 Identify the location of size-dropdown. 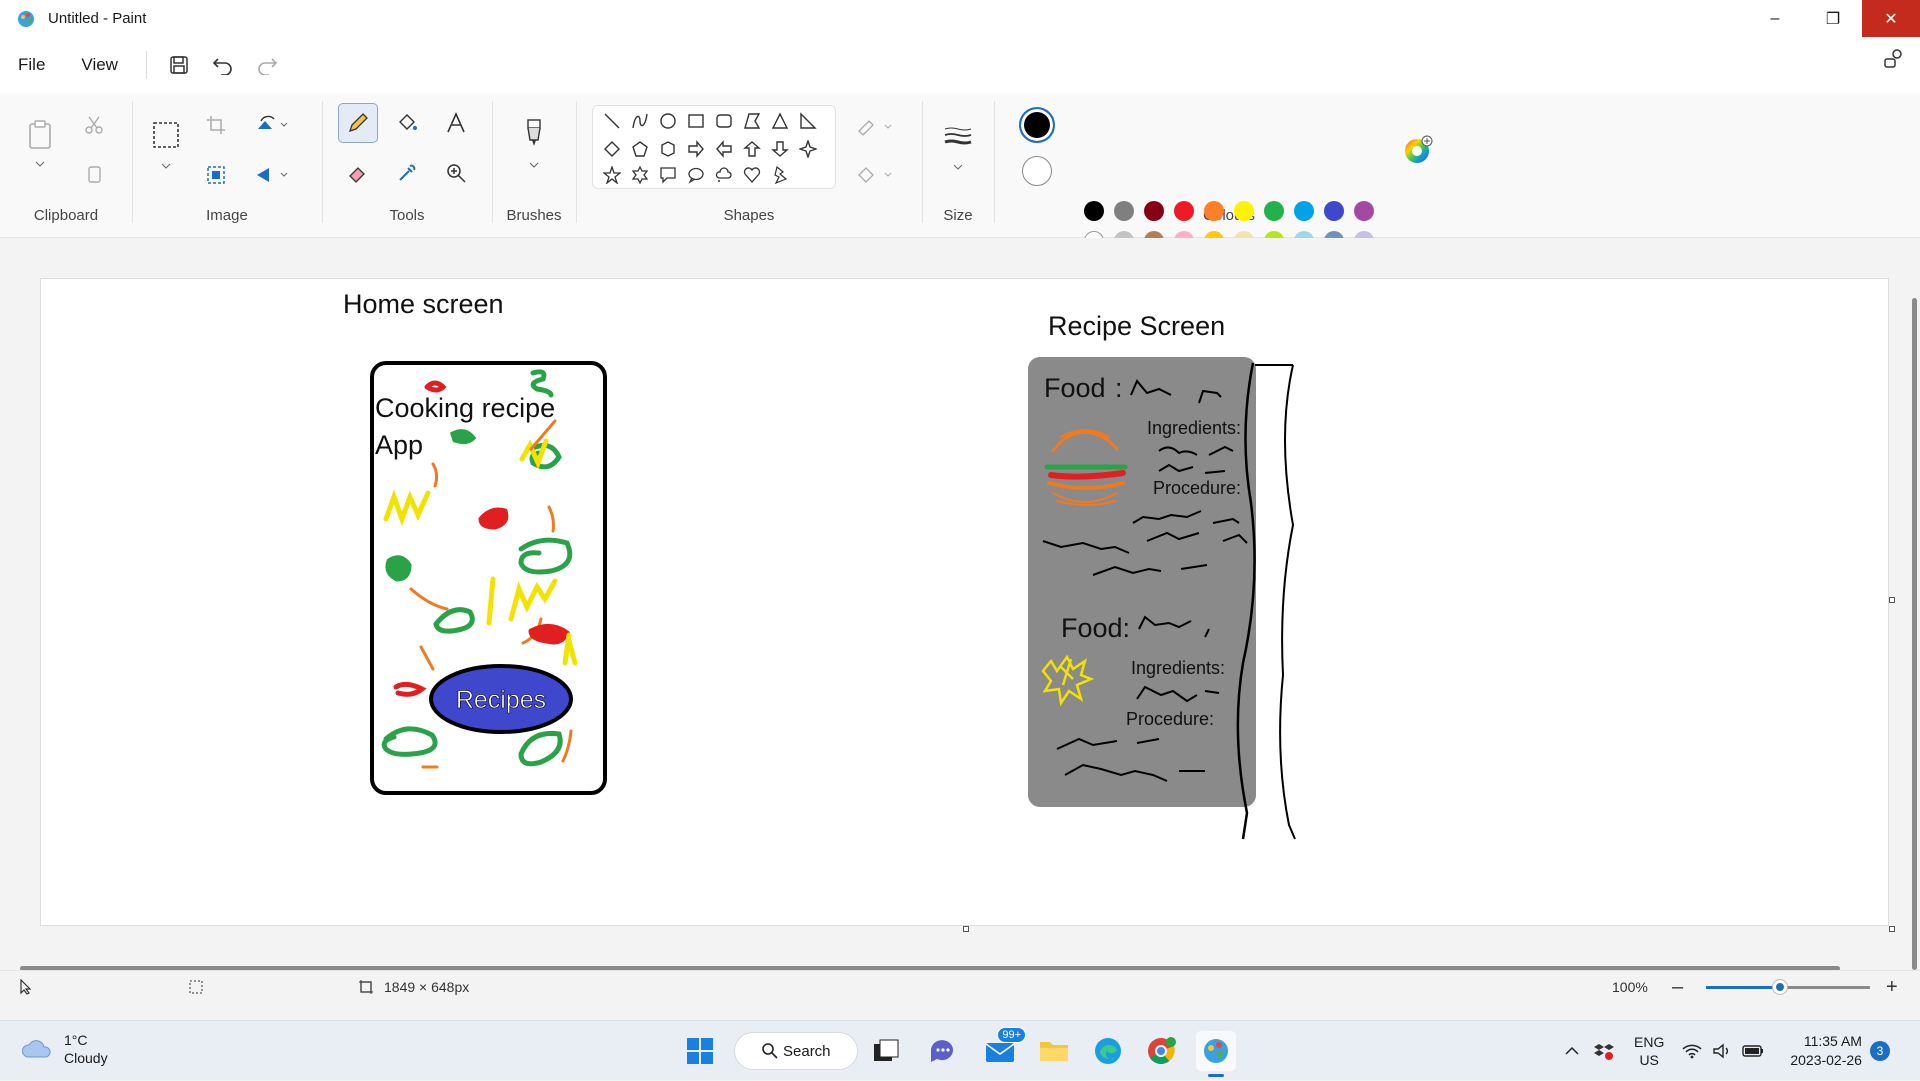
(958, 167).